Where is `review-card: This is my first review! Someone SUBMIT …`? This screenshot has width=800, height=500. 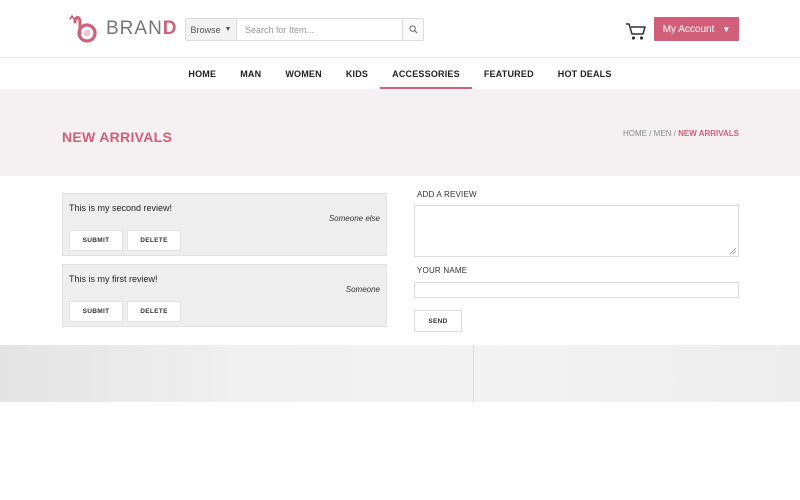
review-card: This is my first review! Someone SUBMIT … is located at coordinates (224, 295).